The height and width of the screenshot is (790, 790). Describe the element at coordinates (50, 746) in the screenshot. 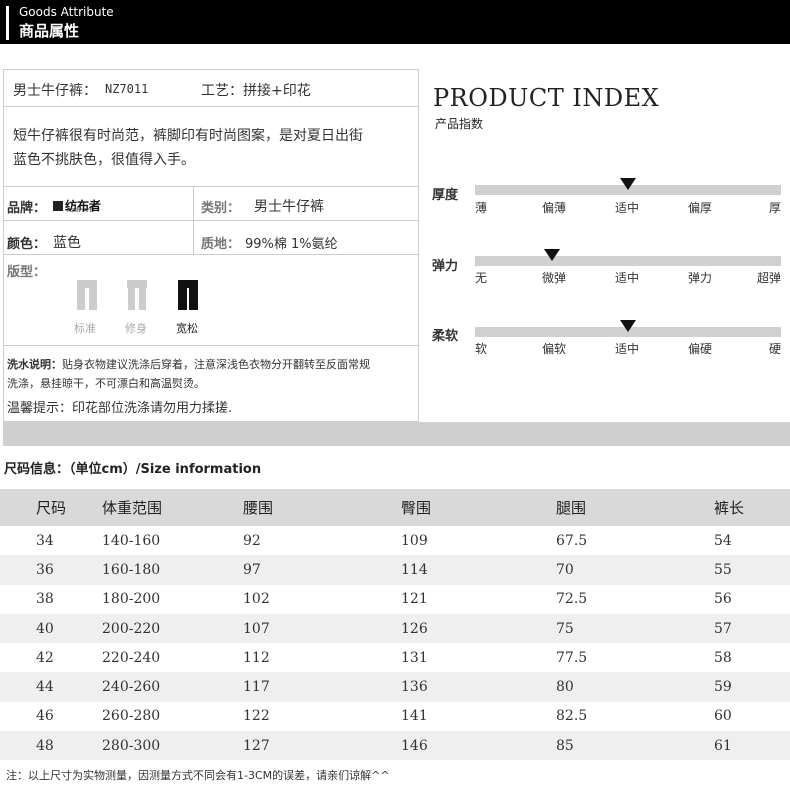

I see `cell-size: 48` at that location.